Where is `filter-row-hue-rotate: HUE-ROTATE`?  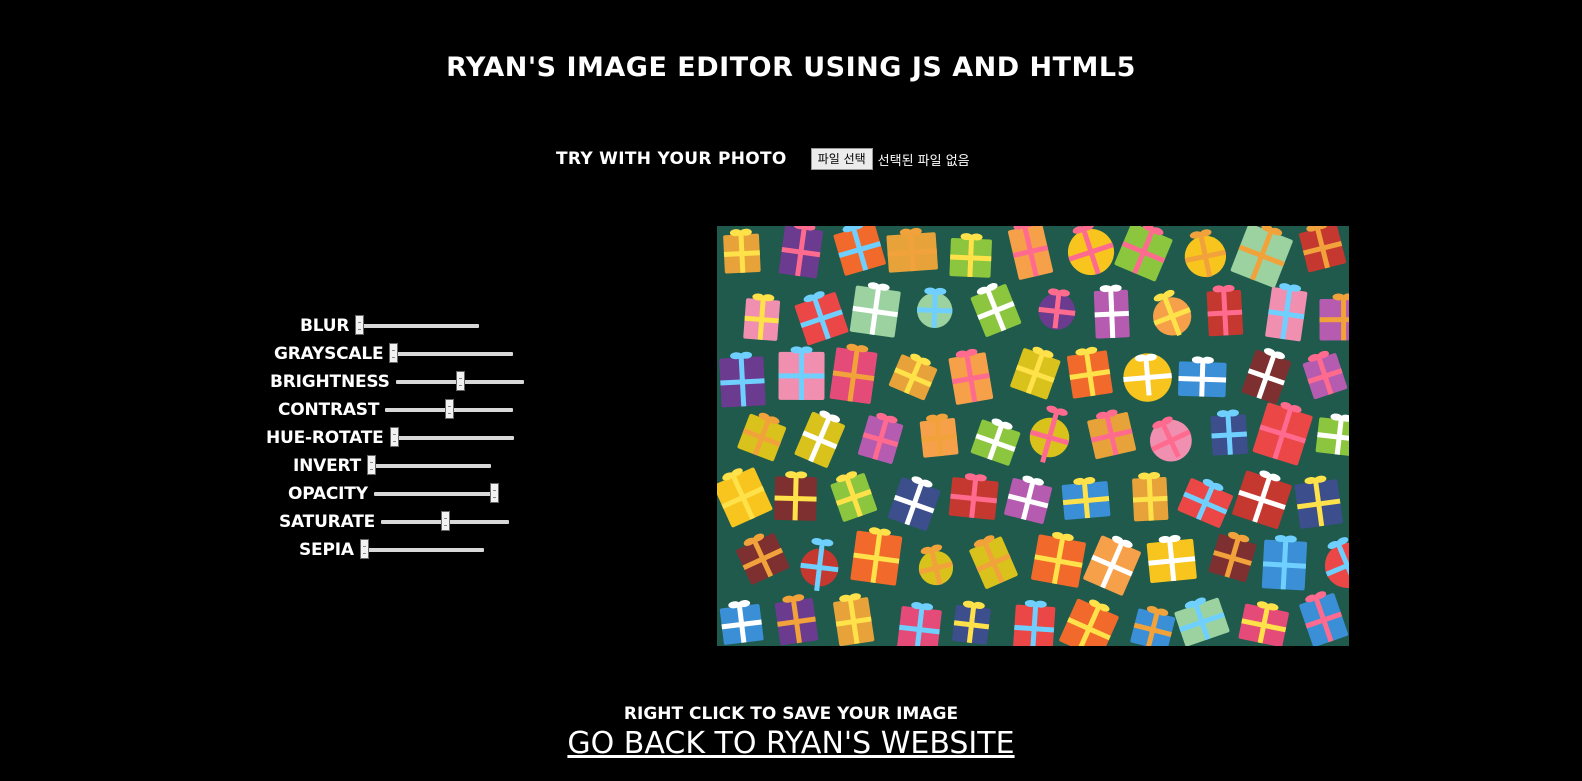 filter-row-hue-rotate: HUE-ROTATE is located at coordinates (390, 438).